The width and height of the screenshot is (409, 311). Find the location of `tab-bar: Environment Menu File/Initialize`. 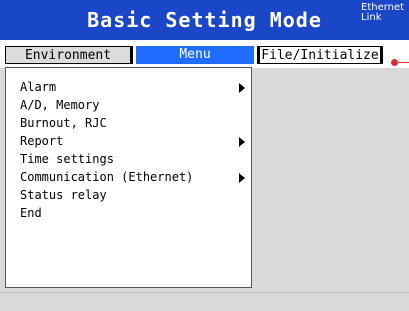

tab-bar: Environment Menu File/Initialize is located at coordinates (204, 54).